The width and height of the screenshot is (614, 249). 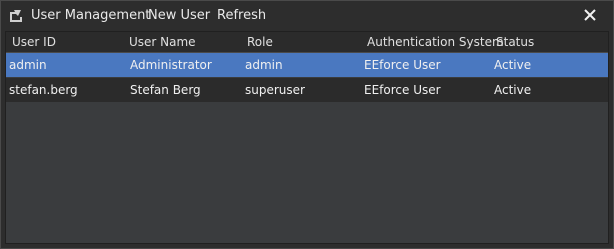 What do you see at coordinates (179, 15) in the screenshot?
I see `new-user-button: New User` at bounding box center [179, 15].